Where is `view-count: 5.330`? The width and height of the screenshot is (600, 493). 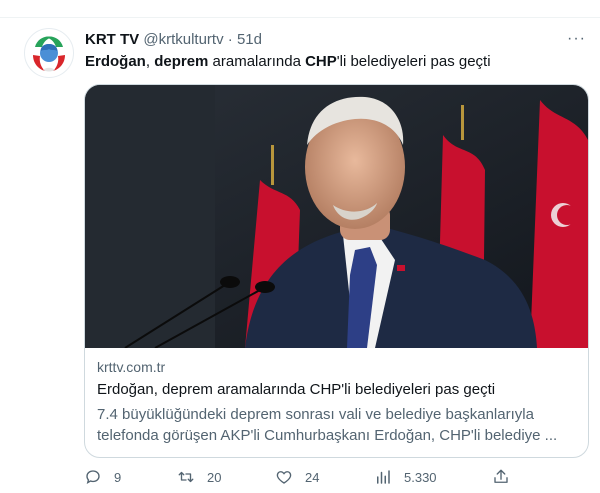 view-count: 5.330 is located at coordinates (420, 477).